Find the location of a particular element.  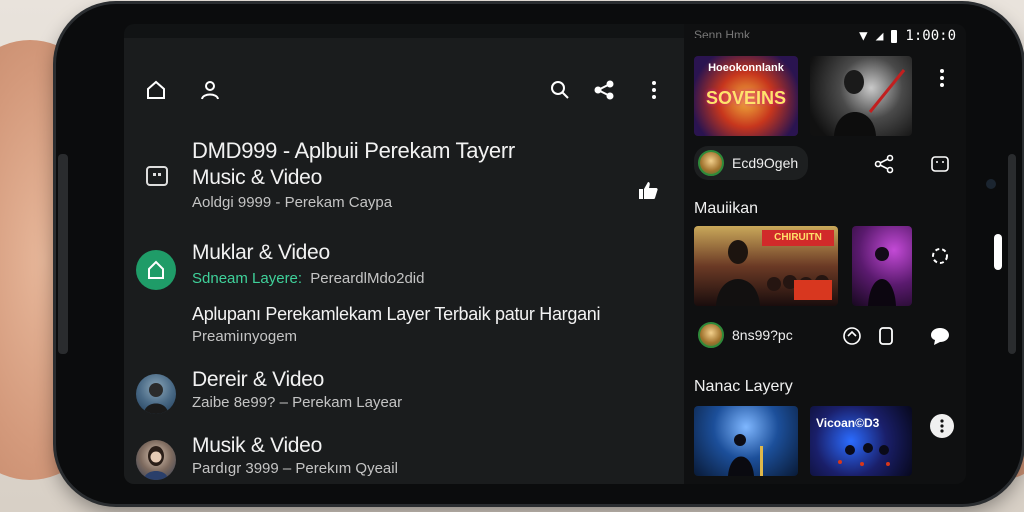

channel-chip: 8ns99?pc is located at coordinates (748, 335).